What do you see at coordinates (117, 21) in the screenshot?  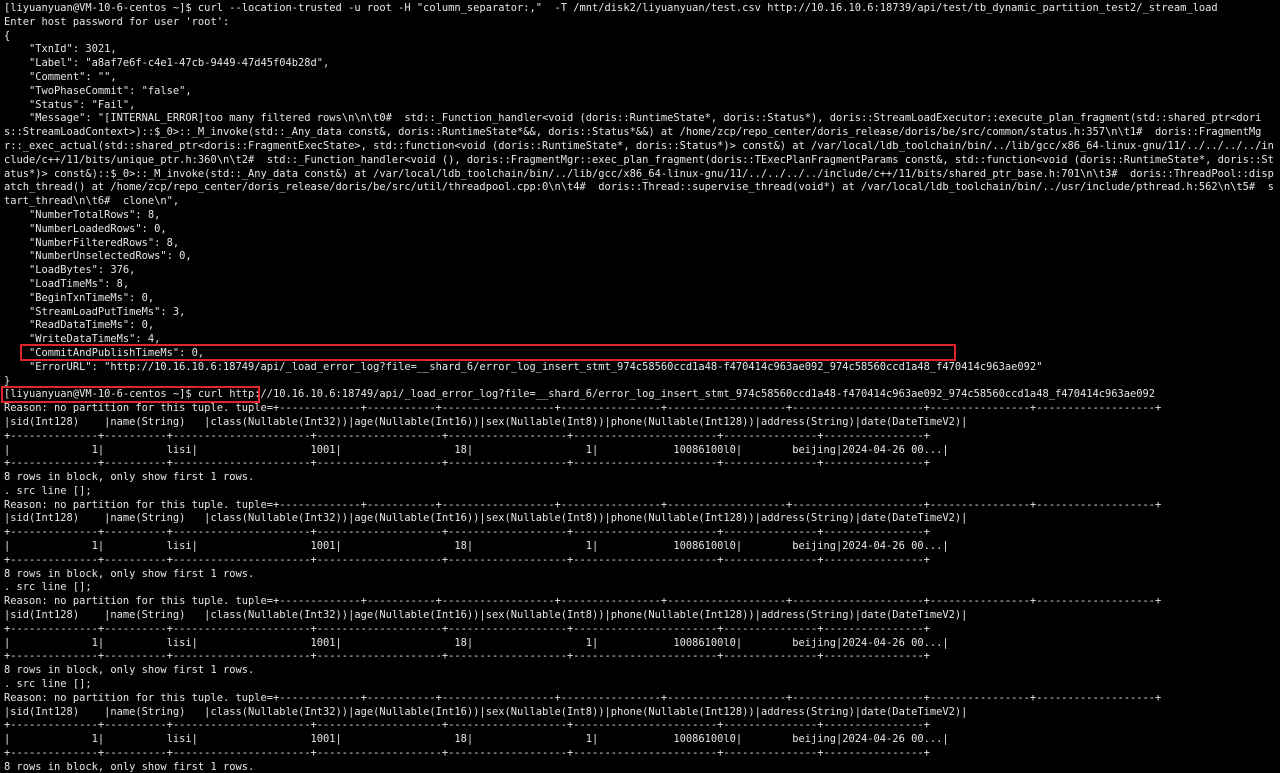 I see `terminal-line: Enter host password for user 'root':` at bounding box center [117, 21].